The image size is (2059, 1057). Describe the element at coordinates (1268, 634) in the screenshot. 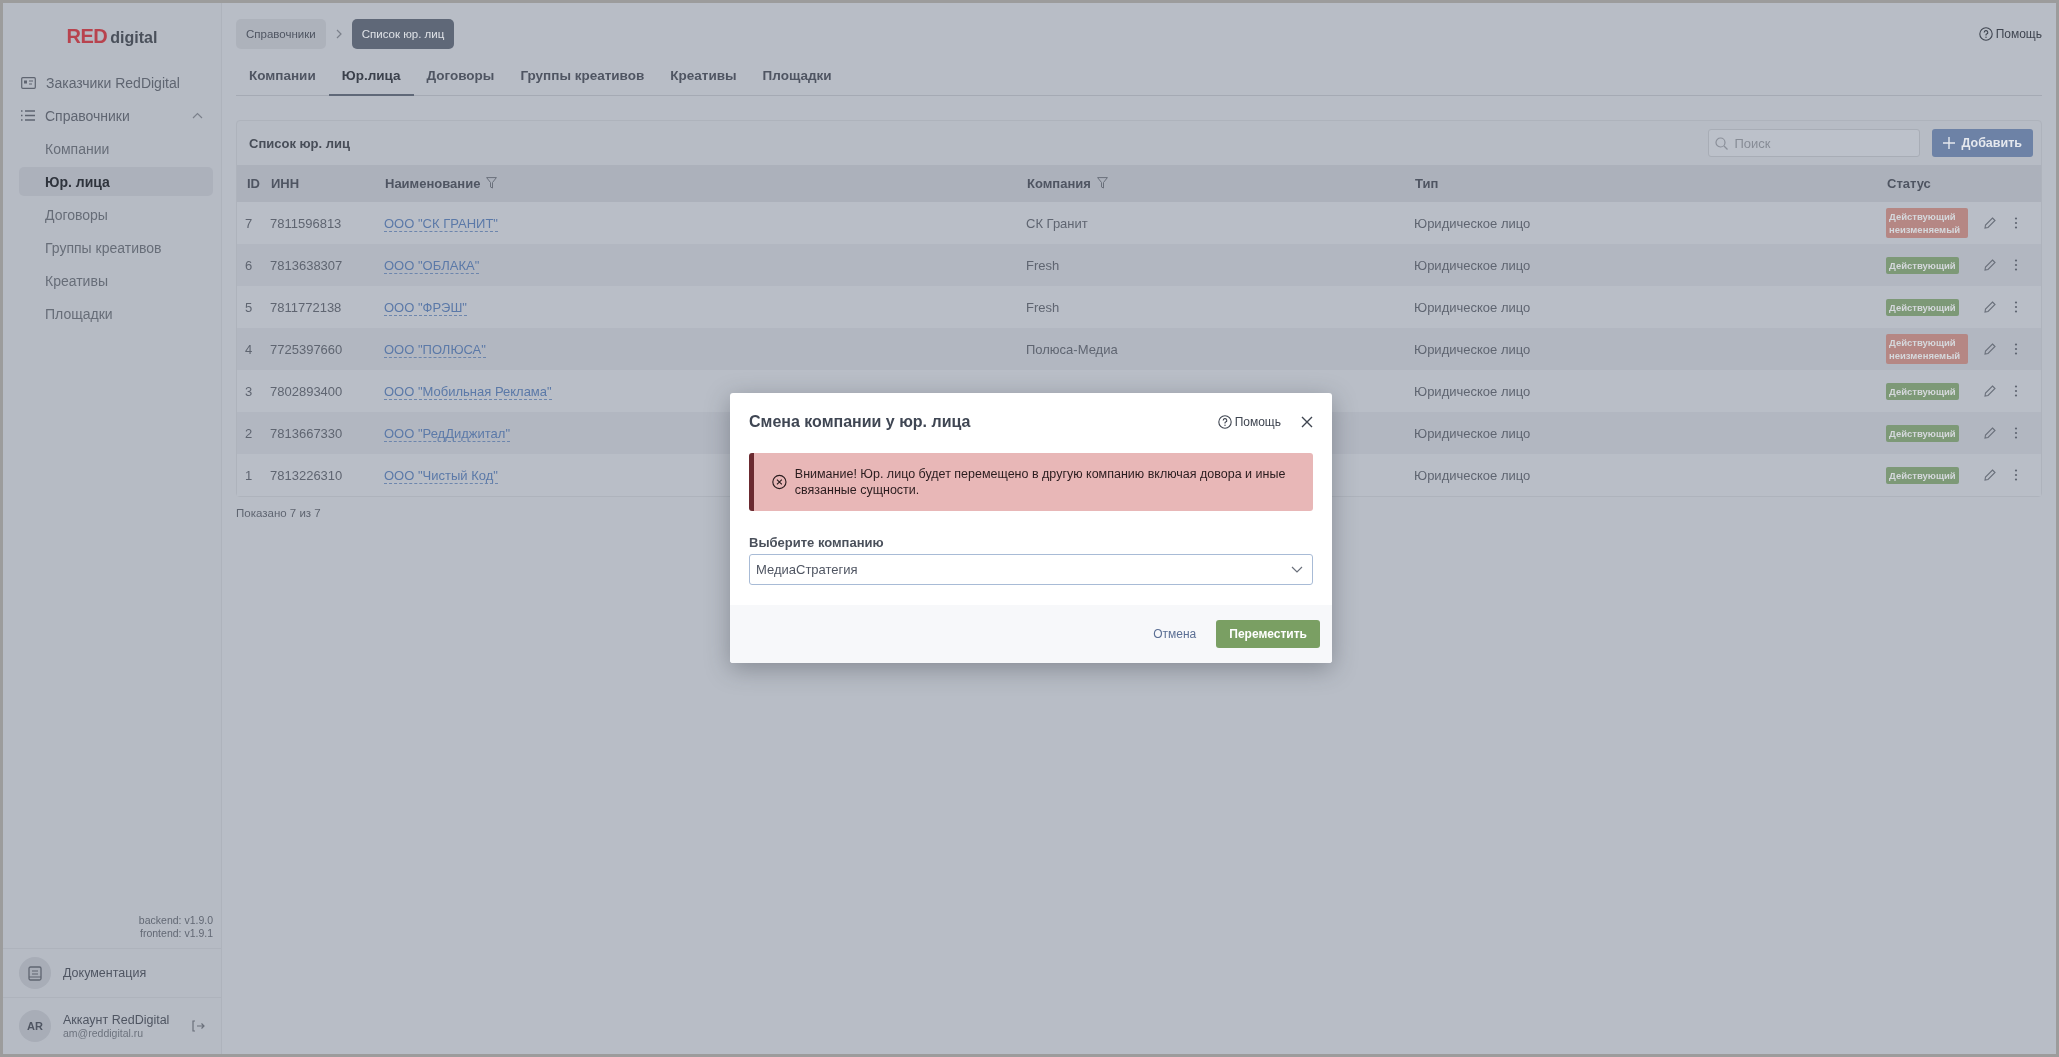

I see `move-button: Переместить` at that location.